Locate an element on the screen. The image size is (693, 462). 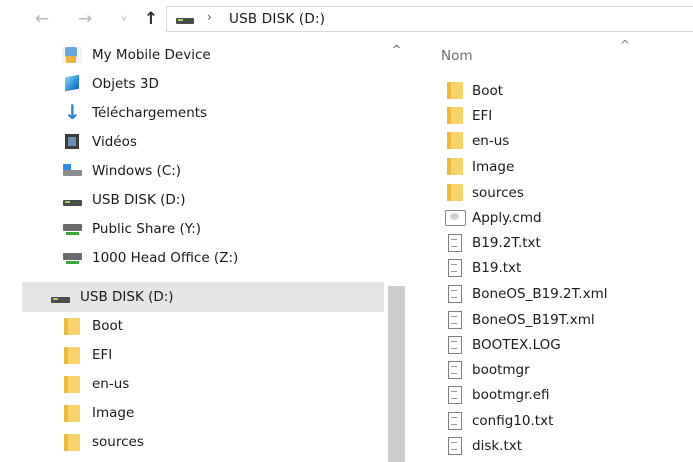
nav-item-label: Vidéos is located at coordinates (114, 142).